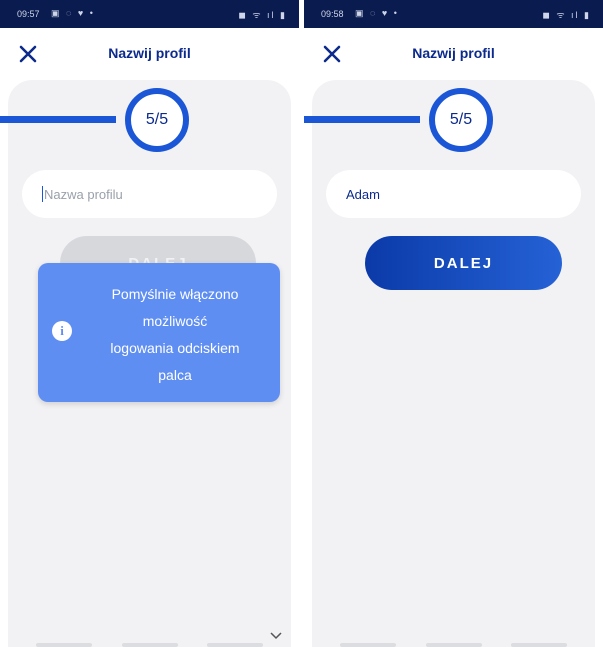 This screenshot has width=603, height=647. What do you see at coordinates (175, 348) in the screenshot?
I see `toast-line: logowania odciskiem` at bounding box center [175, 348].